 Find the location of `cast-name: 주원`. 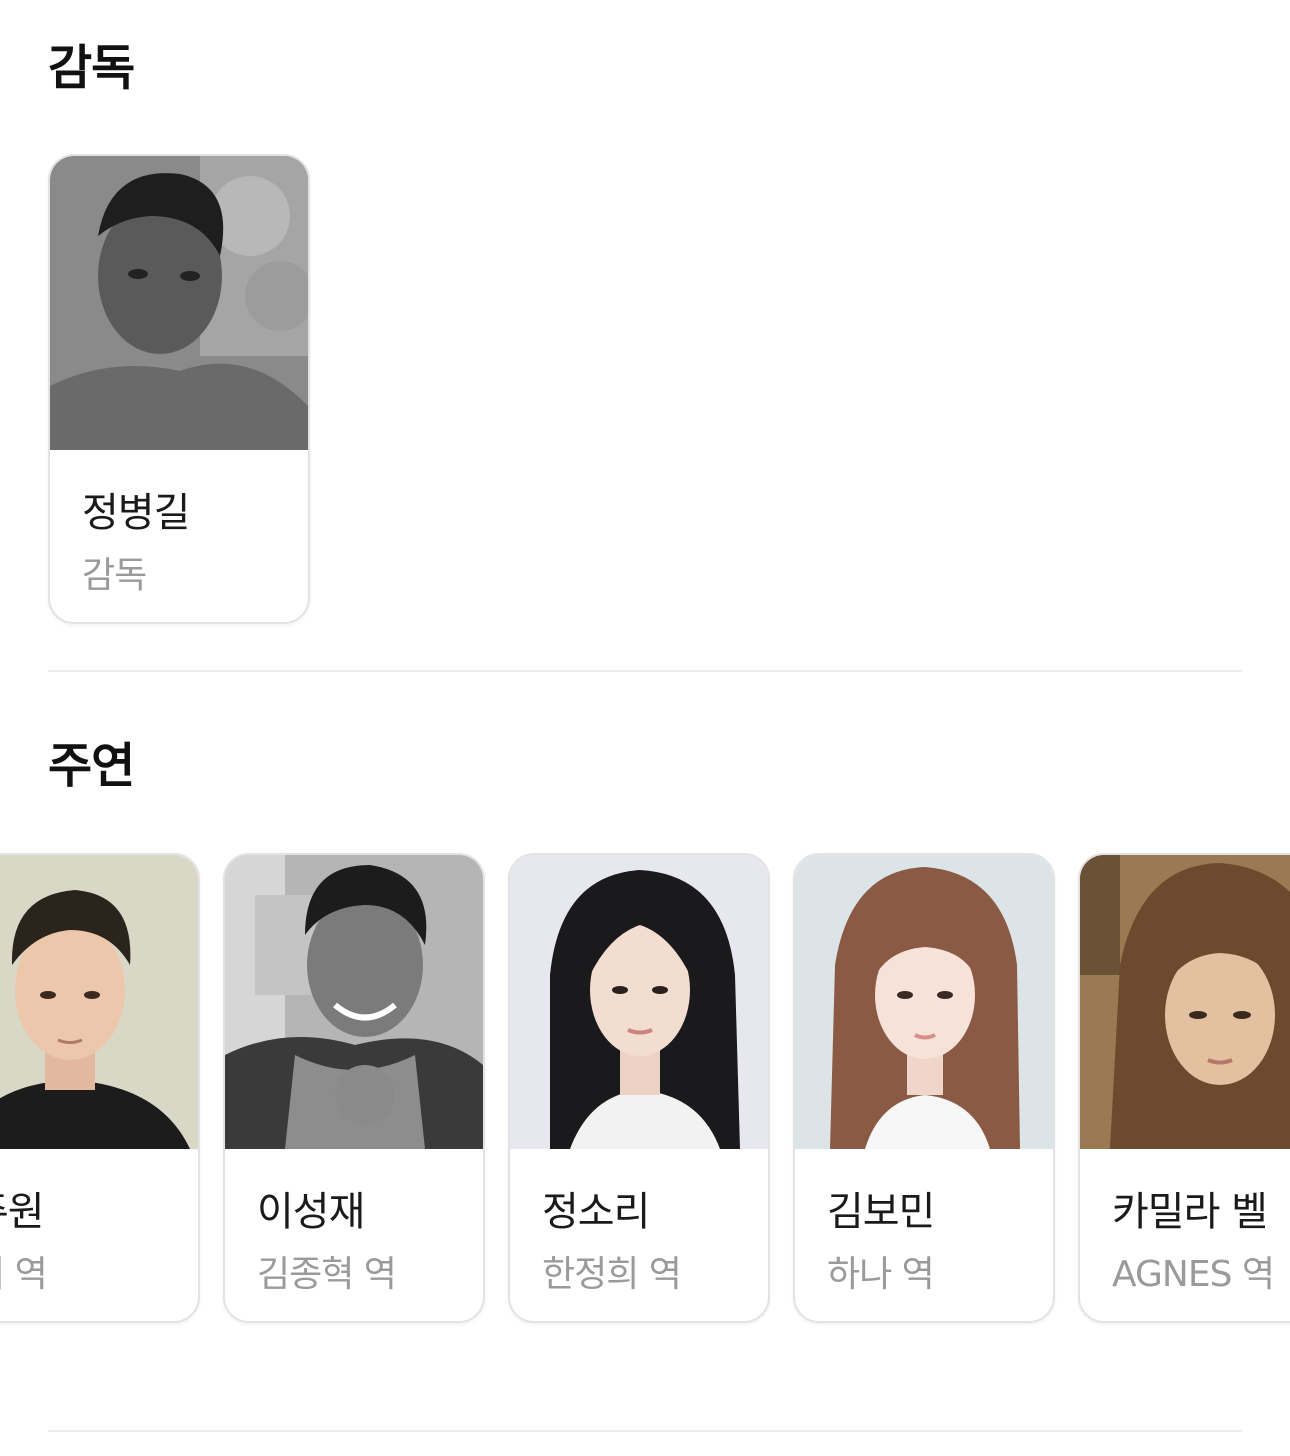

cast-name: 주원 is located at coordinates (22, 1212).